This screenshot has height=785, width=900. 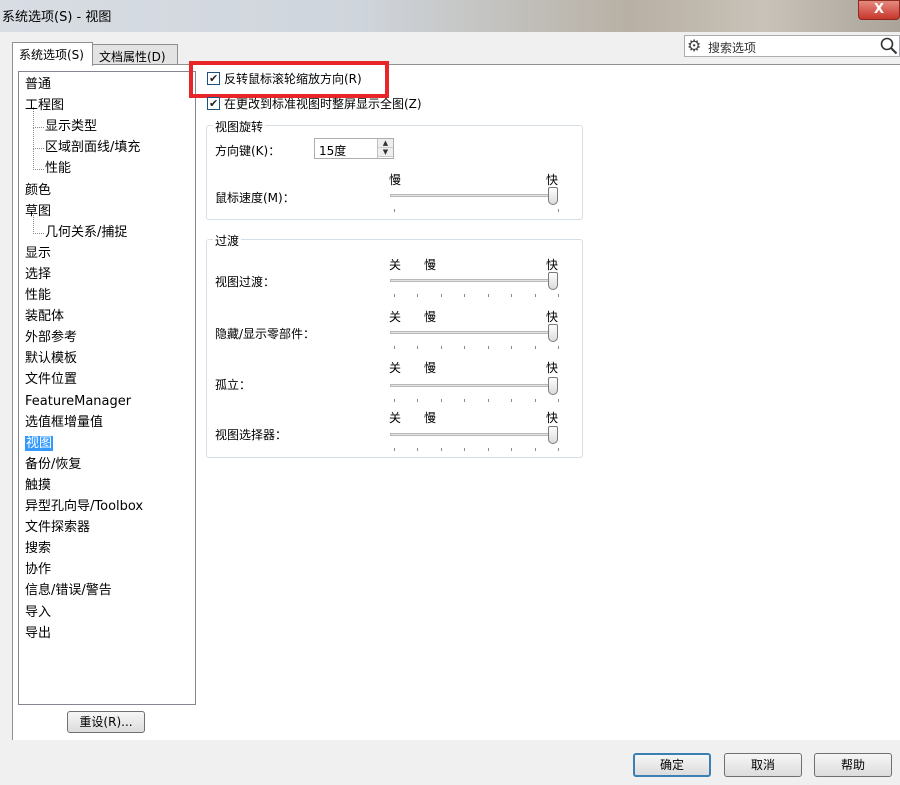 I want to click on tree-item: 视图, so click(x=39, y=443).